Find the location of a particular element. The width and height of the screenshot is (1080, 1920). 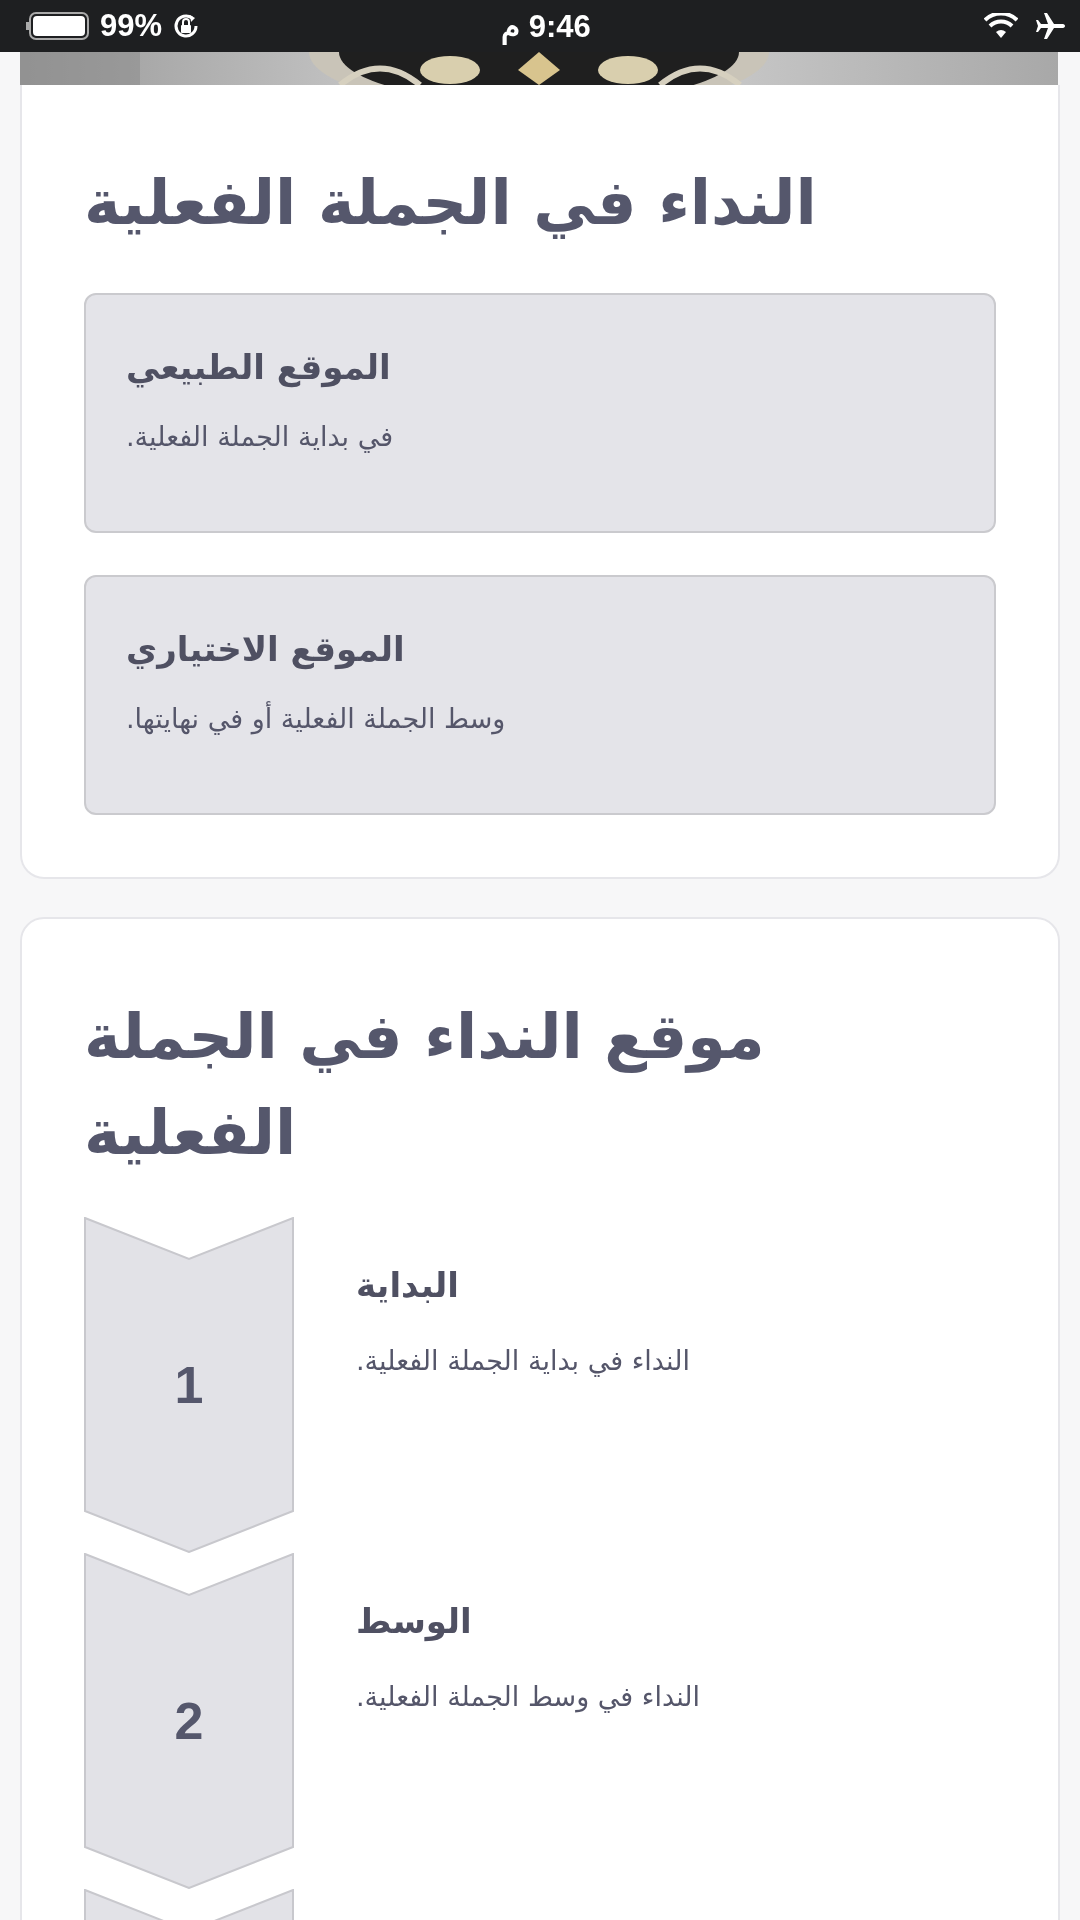

battery-icon is located at coordinates (58, 26).